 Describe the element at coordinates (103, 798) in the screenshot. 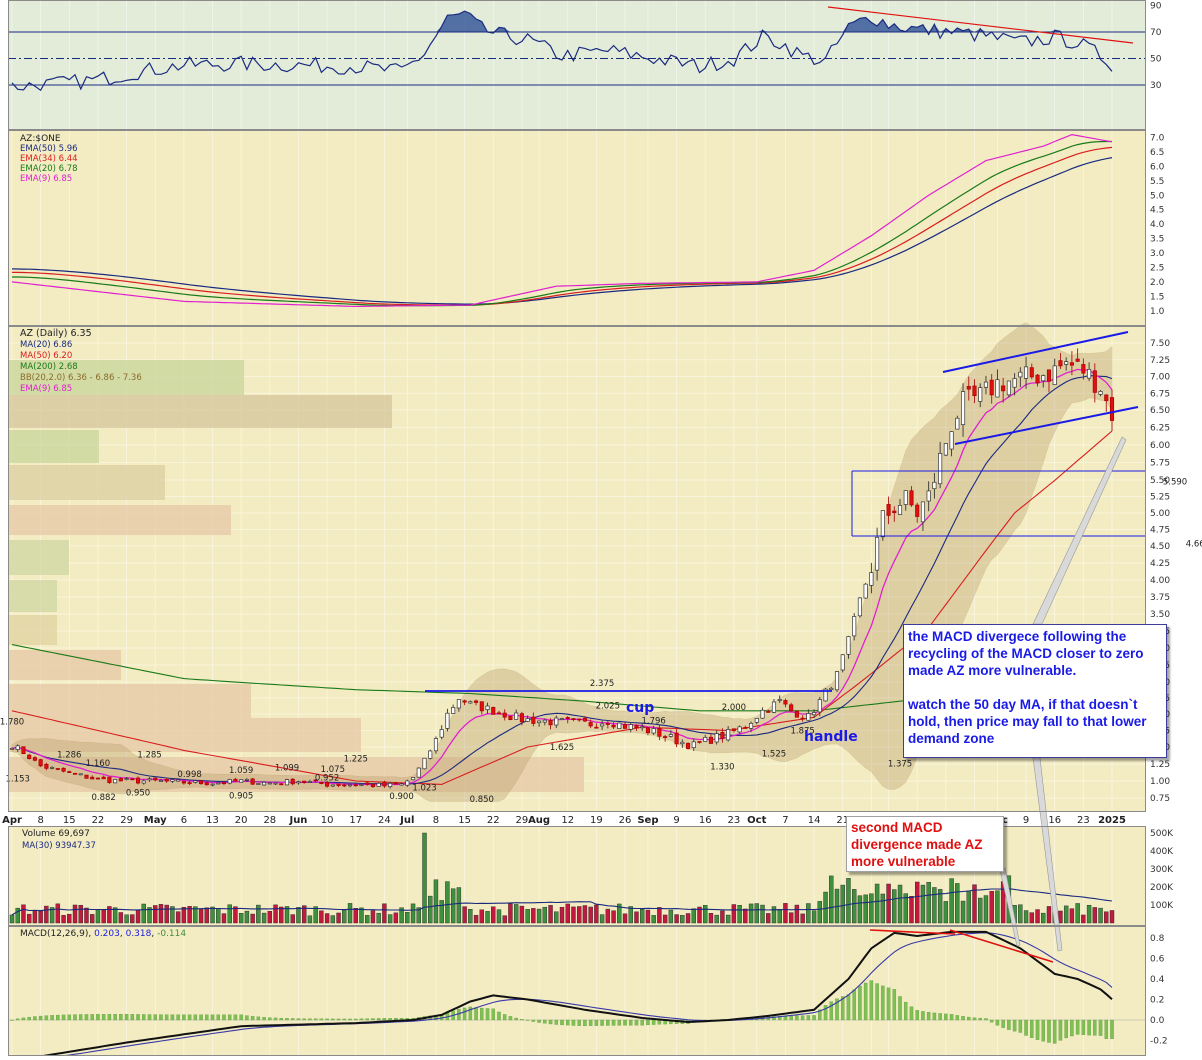

I see `price-label: 0.882` at that location.